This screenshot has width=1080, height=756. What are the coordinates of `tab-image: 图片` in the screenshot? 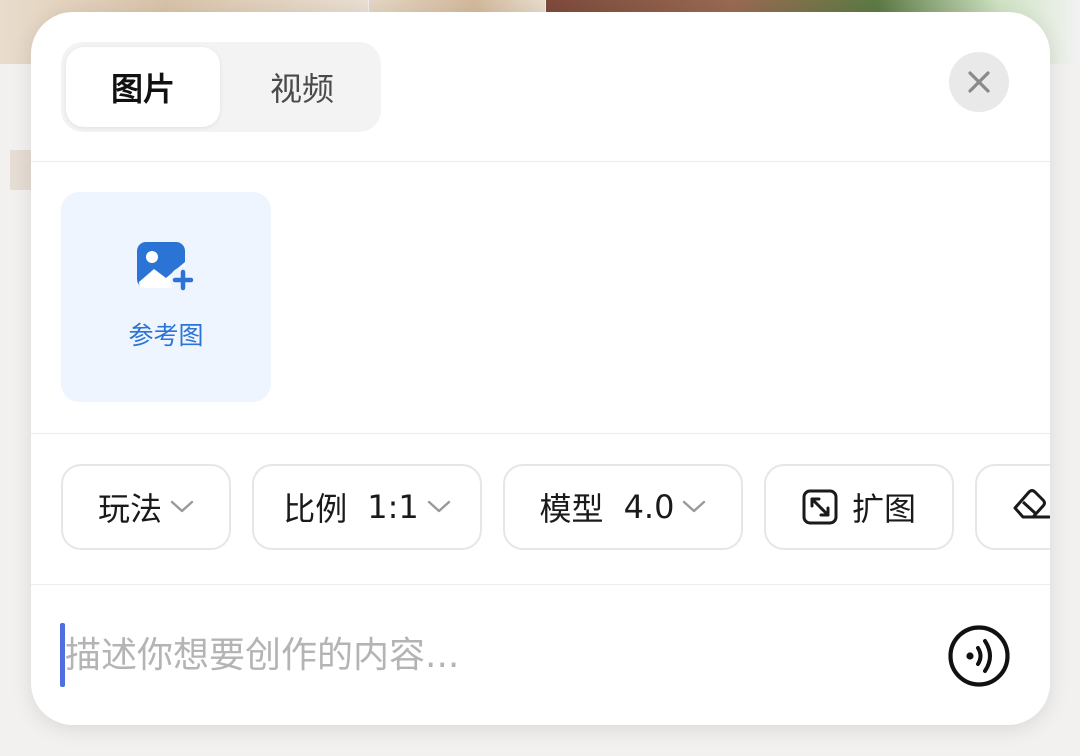 It's located at (143, 87).